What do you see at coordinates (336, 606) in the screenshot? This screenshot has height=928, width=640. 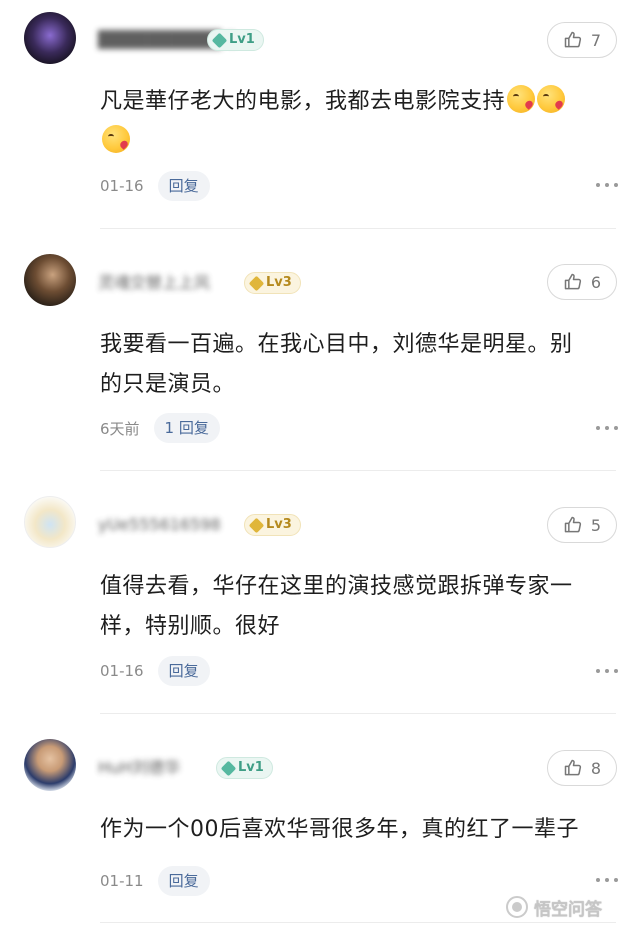 I see `comment-text: 值得去看，华仔在这里的演技感觉跟拆弹专家一 样，特别顺。很好` at bounding box center [336, 606].